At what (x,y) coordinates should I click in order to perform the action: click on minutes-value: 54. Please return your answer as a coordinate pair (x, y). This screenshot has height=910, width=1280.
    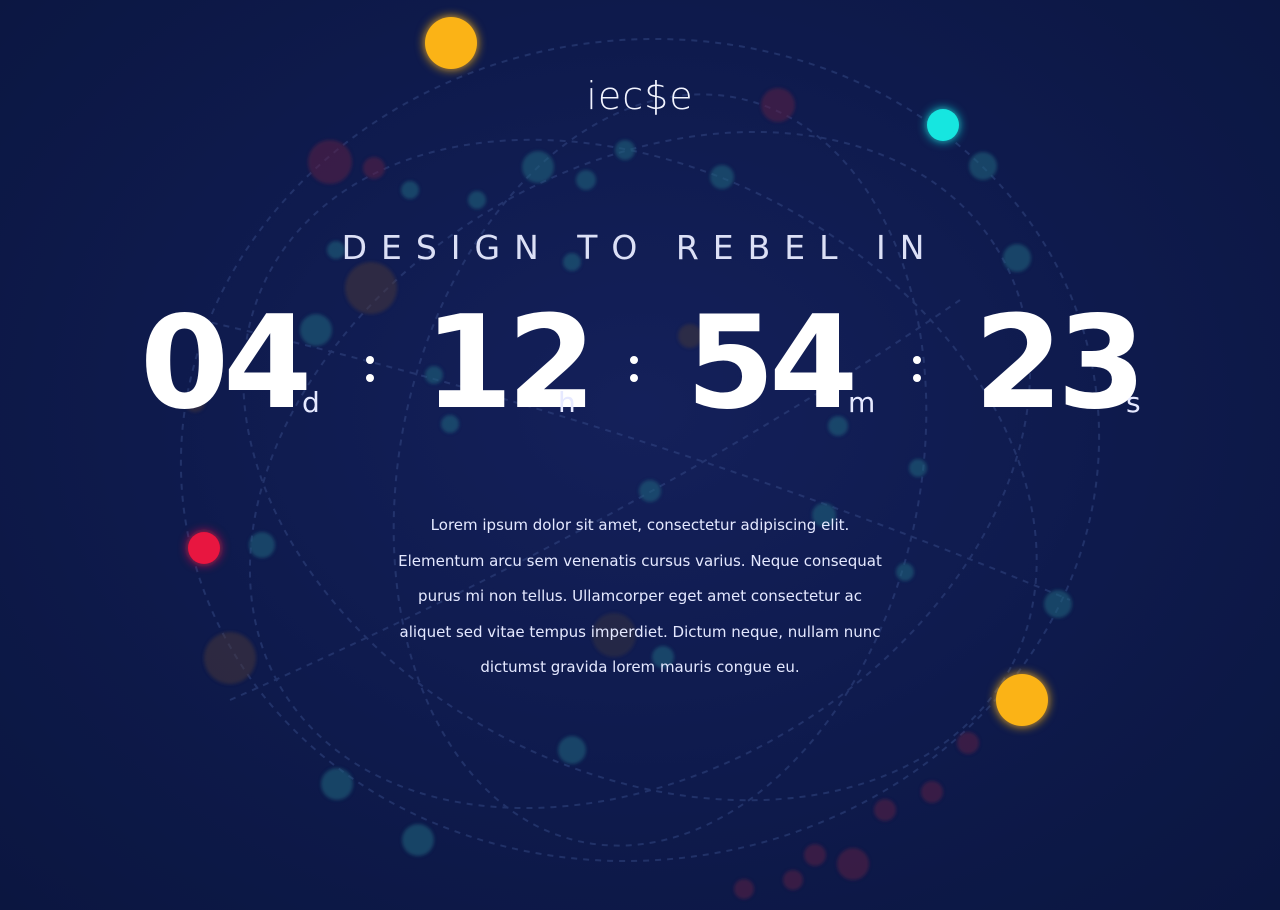
    Looking at the image, I should click on (772, 363).